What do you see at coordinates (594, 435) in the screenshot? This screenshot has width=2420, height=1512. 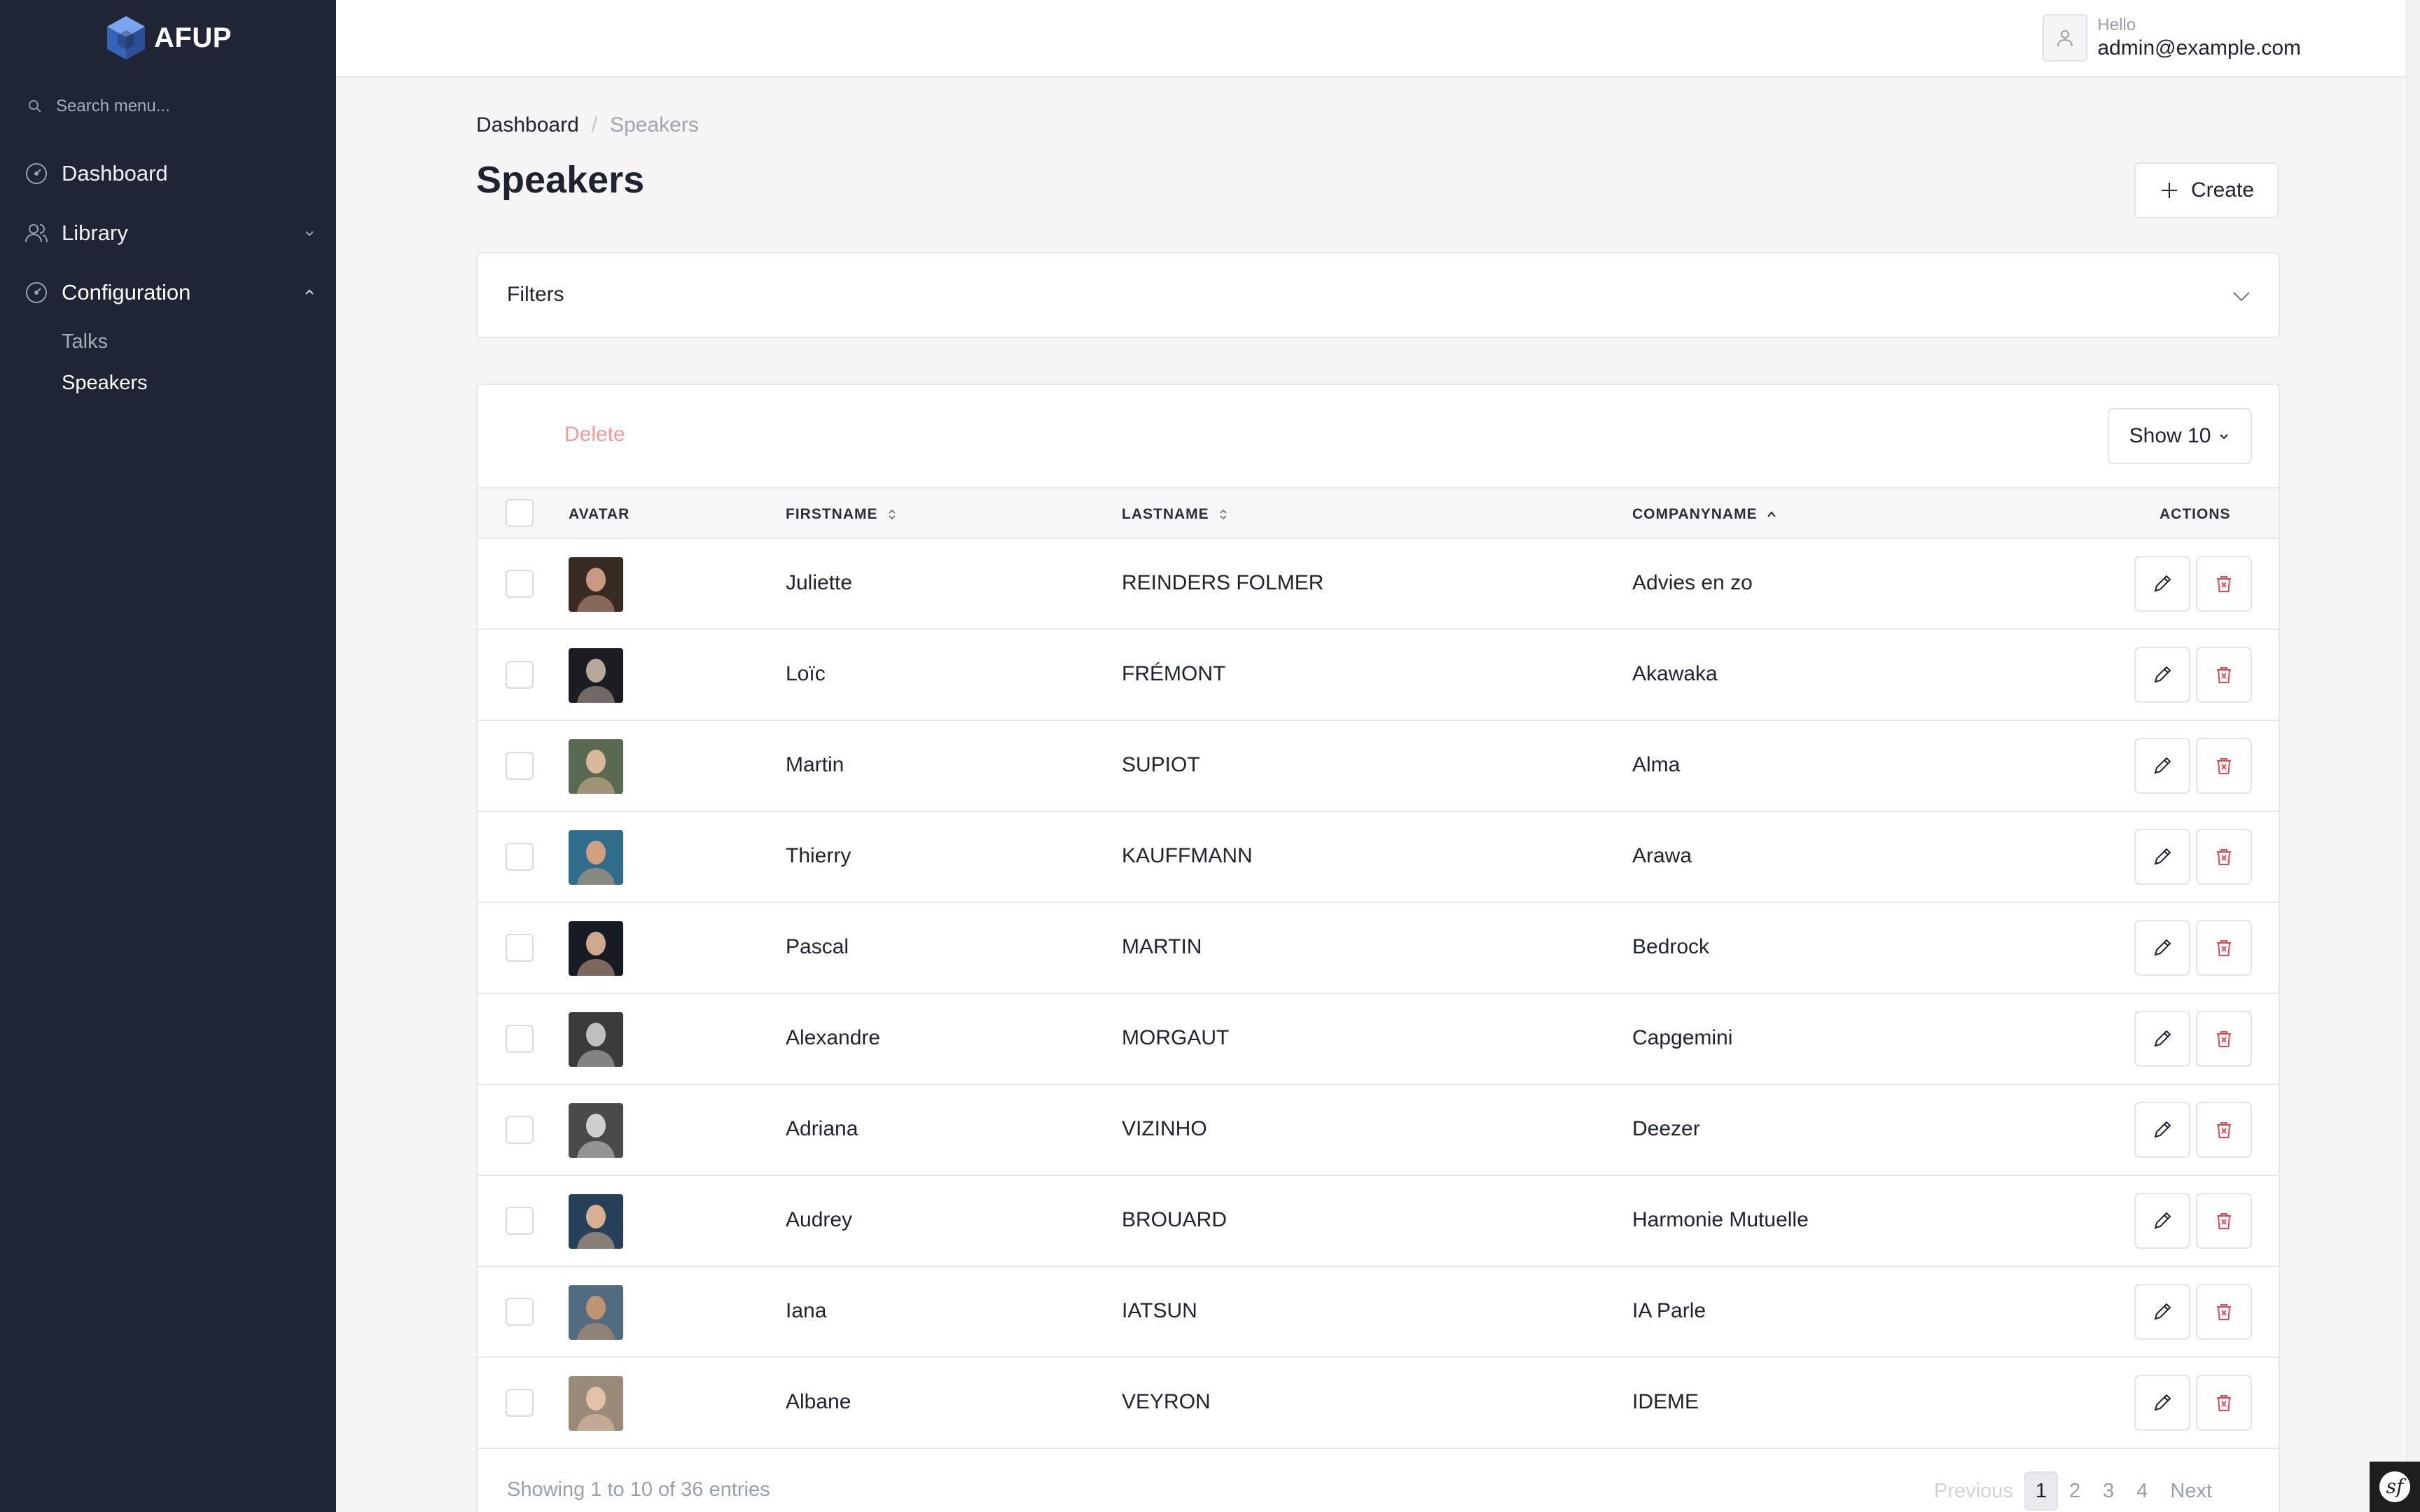 I see `bulk-delete-button: Delete` at bounding box center [594, 435].